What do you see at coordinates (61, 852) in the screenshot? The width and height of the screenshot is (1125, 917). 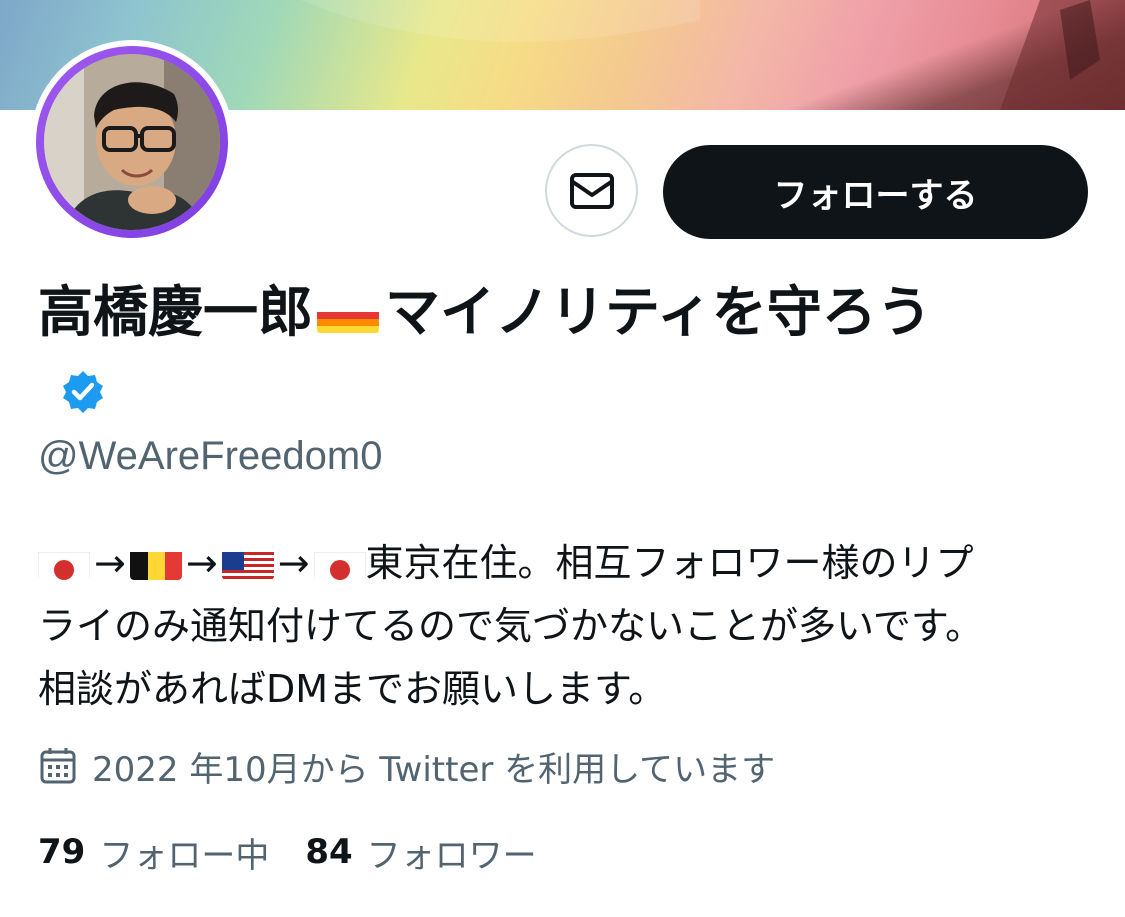 I see `following-count: 79` at bounding box center [61, 852].